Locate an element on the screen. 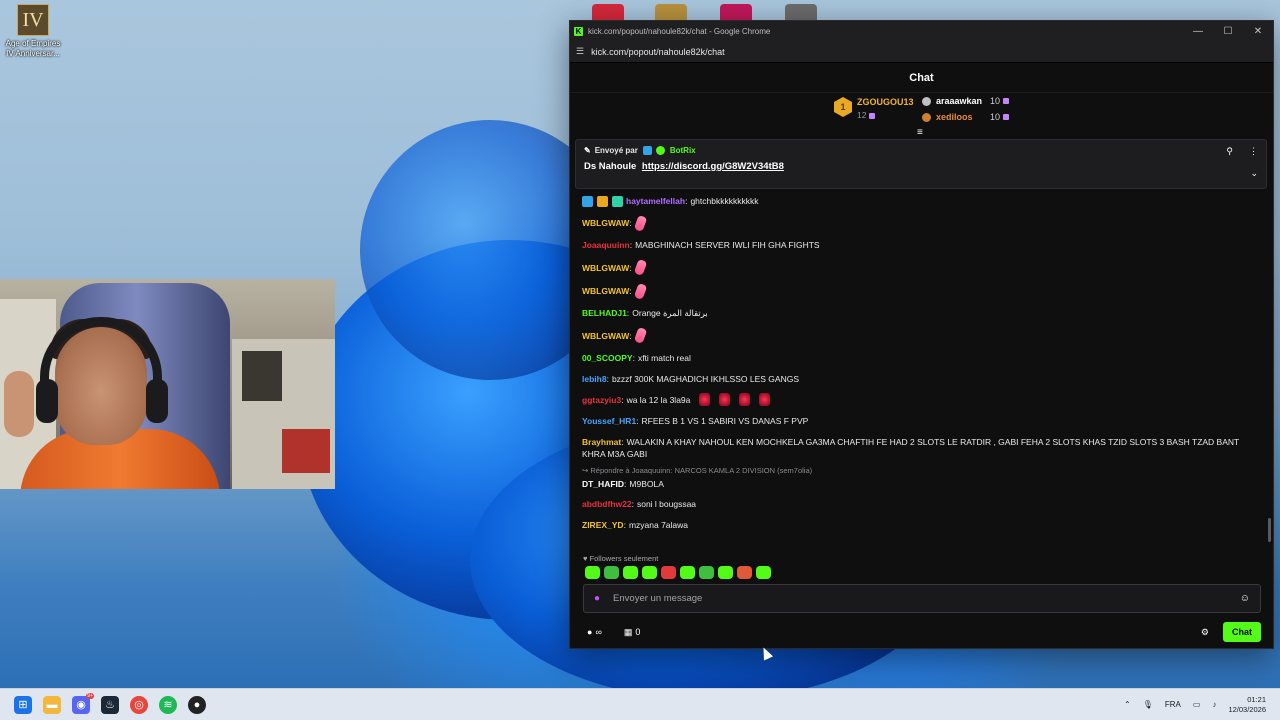  chat-username: DT_HAFID is located at coordinates (603, 484).